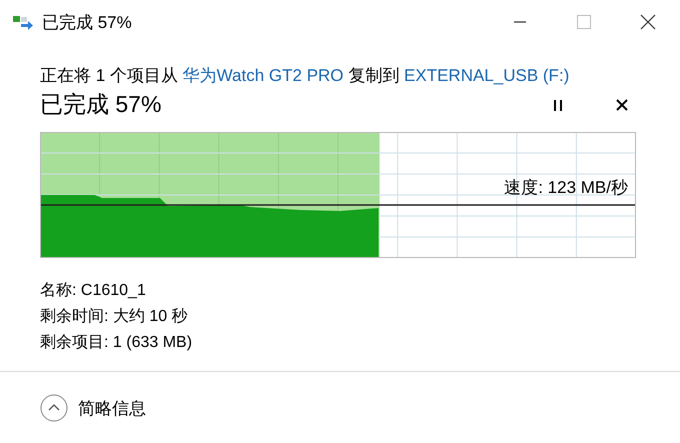  What do you see at coordinates (116, 343) in the screenshot?
I see `detail-text: 剩余项目: 1 (633 MB)` at bounding box center [116, 343].